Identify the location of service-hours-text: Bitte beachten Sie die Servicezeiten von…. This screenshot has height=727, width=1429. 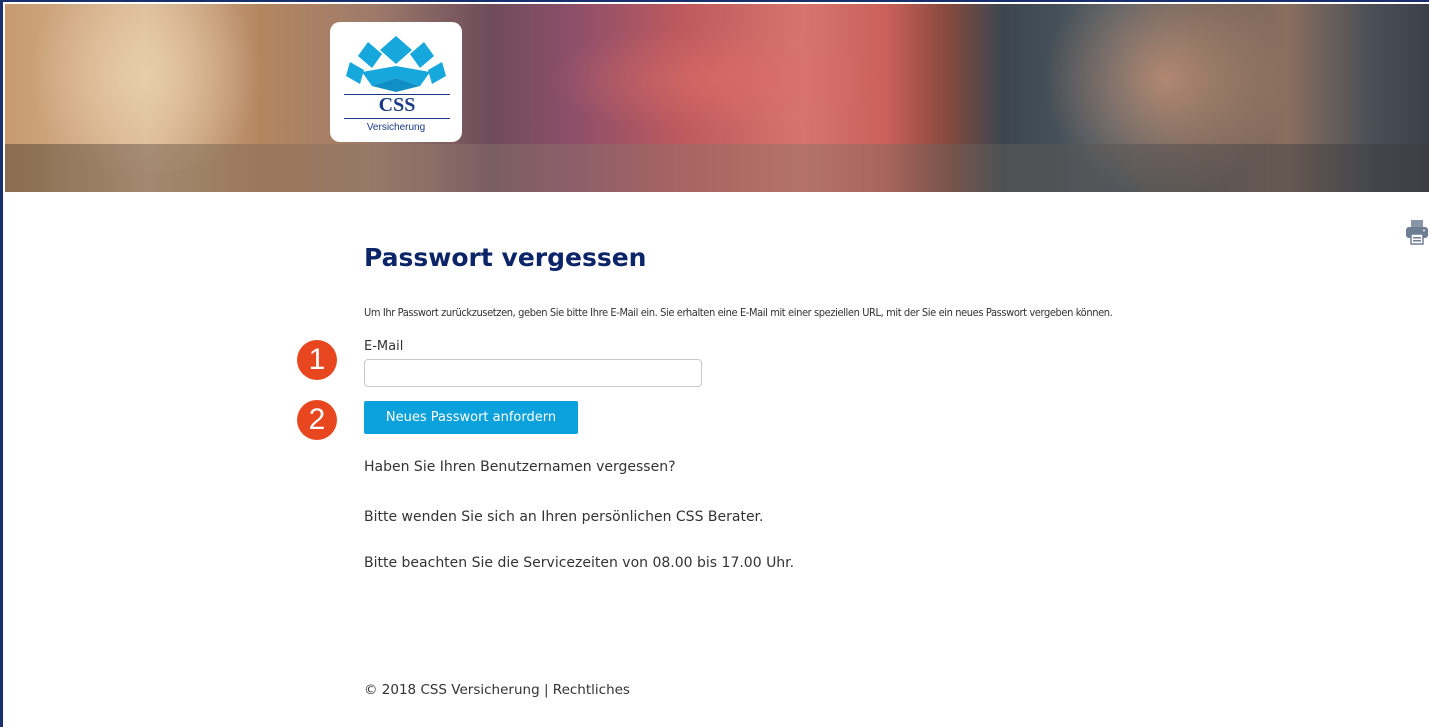
(579, 563).